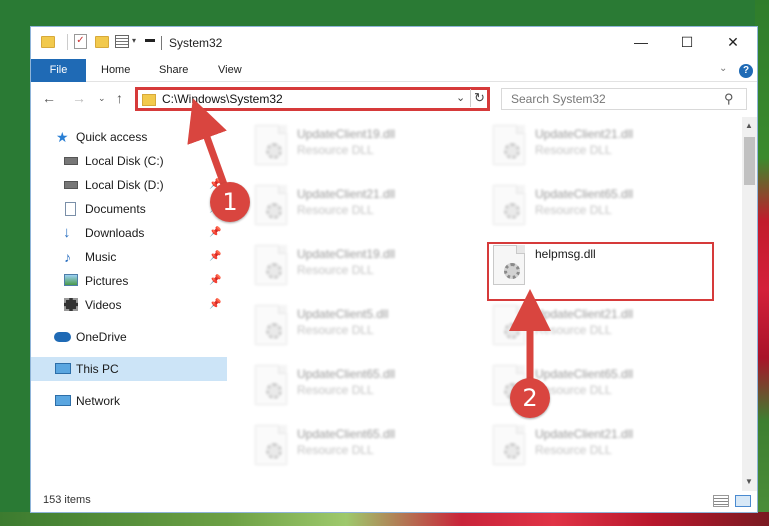 The image size is (769, 526). What do you see at coordinates (558, 99) in the screenshot?
I see `search-placeholder: Search System32` at bounding box center [558, 99].